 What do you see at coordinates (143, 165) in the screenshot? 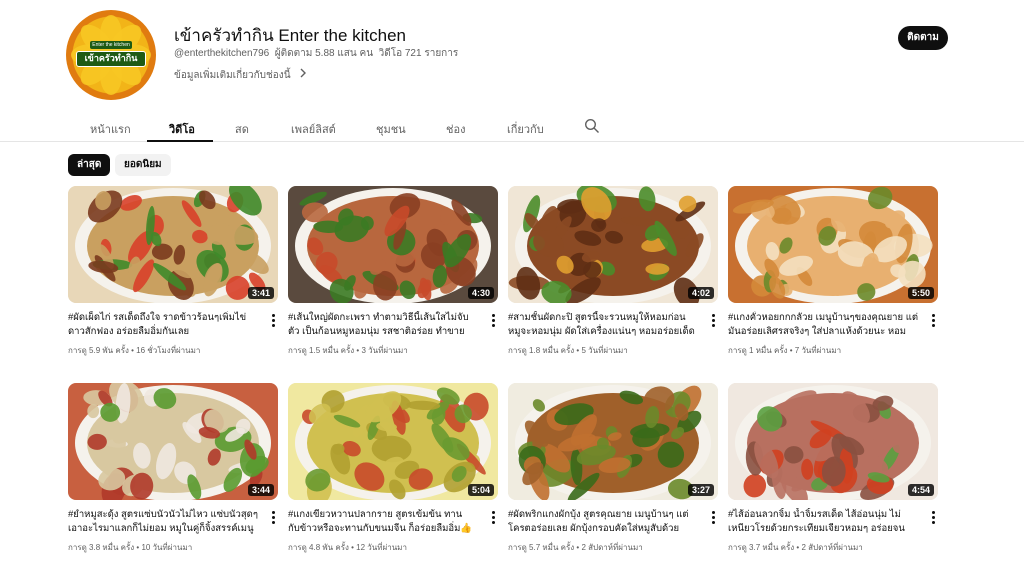
I see `chip-popular: ยอดนิยม` at bounding box center [143, 165].